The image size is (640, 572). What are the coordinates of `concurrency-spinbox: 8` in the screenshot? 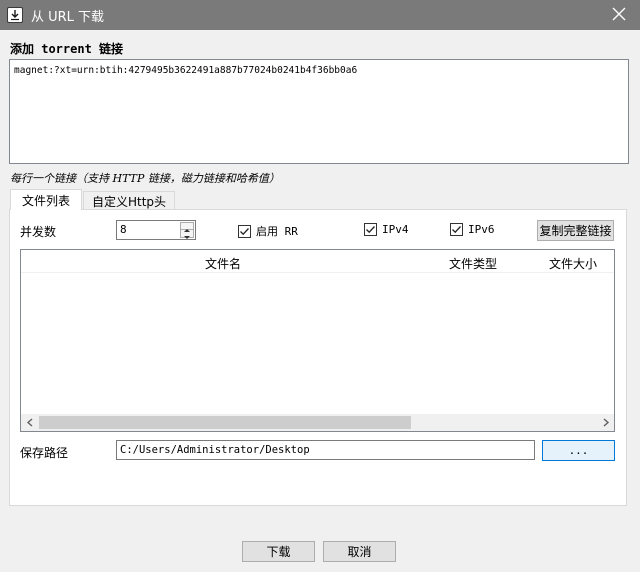 It's located at (156, 230).